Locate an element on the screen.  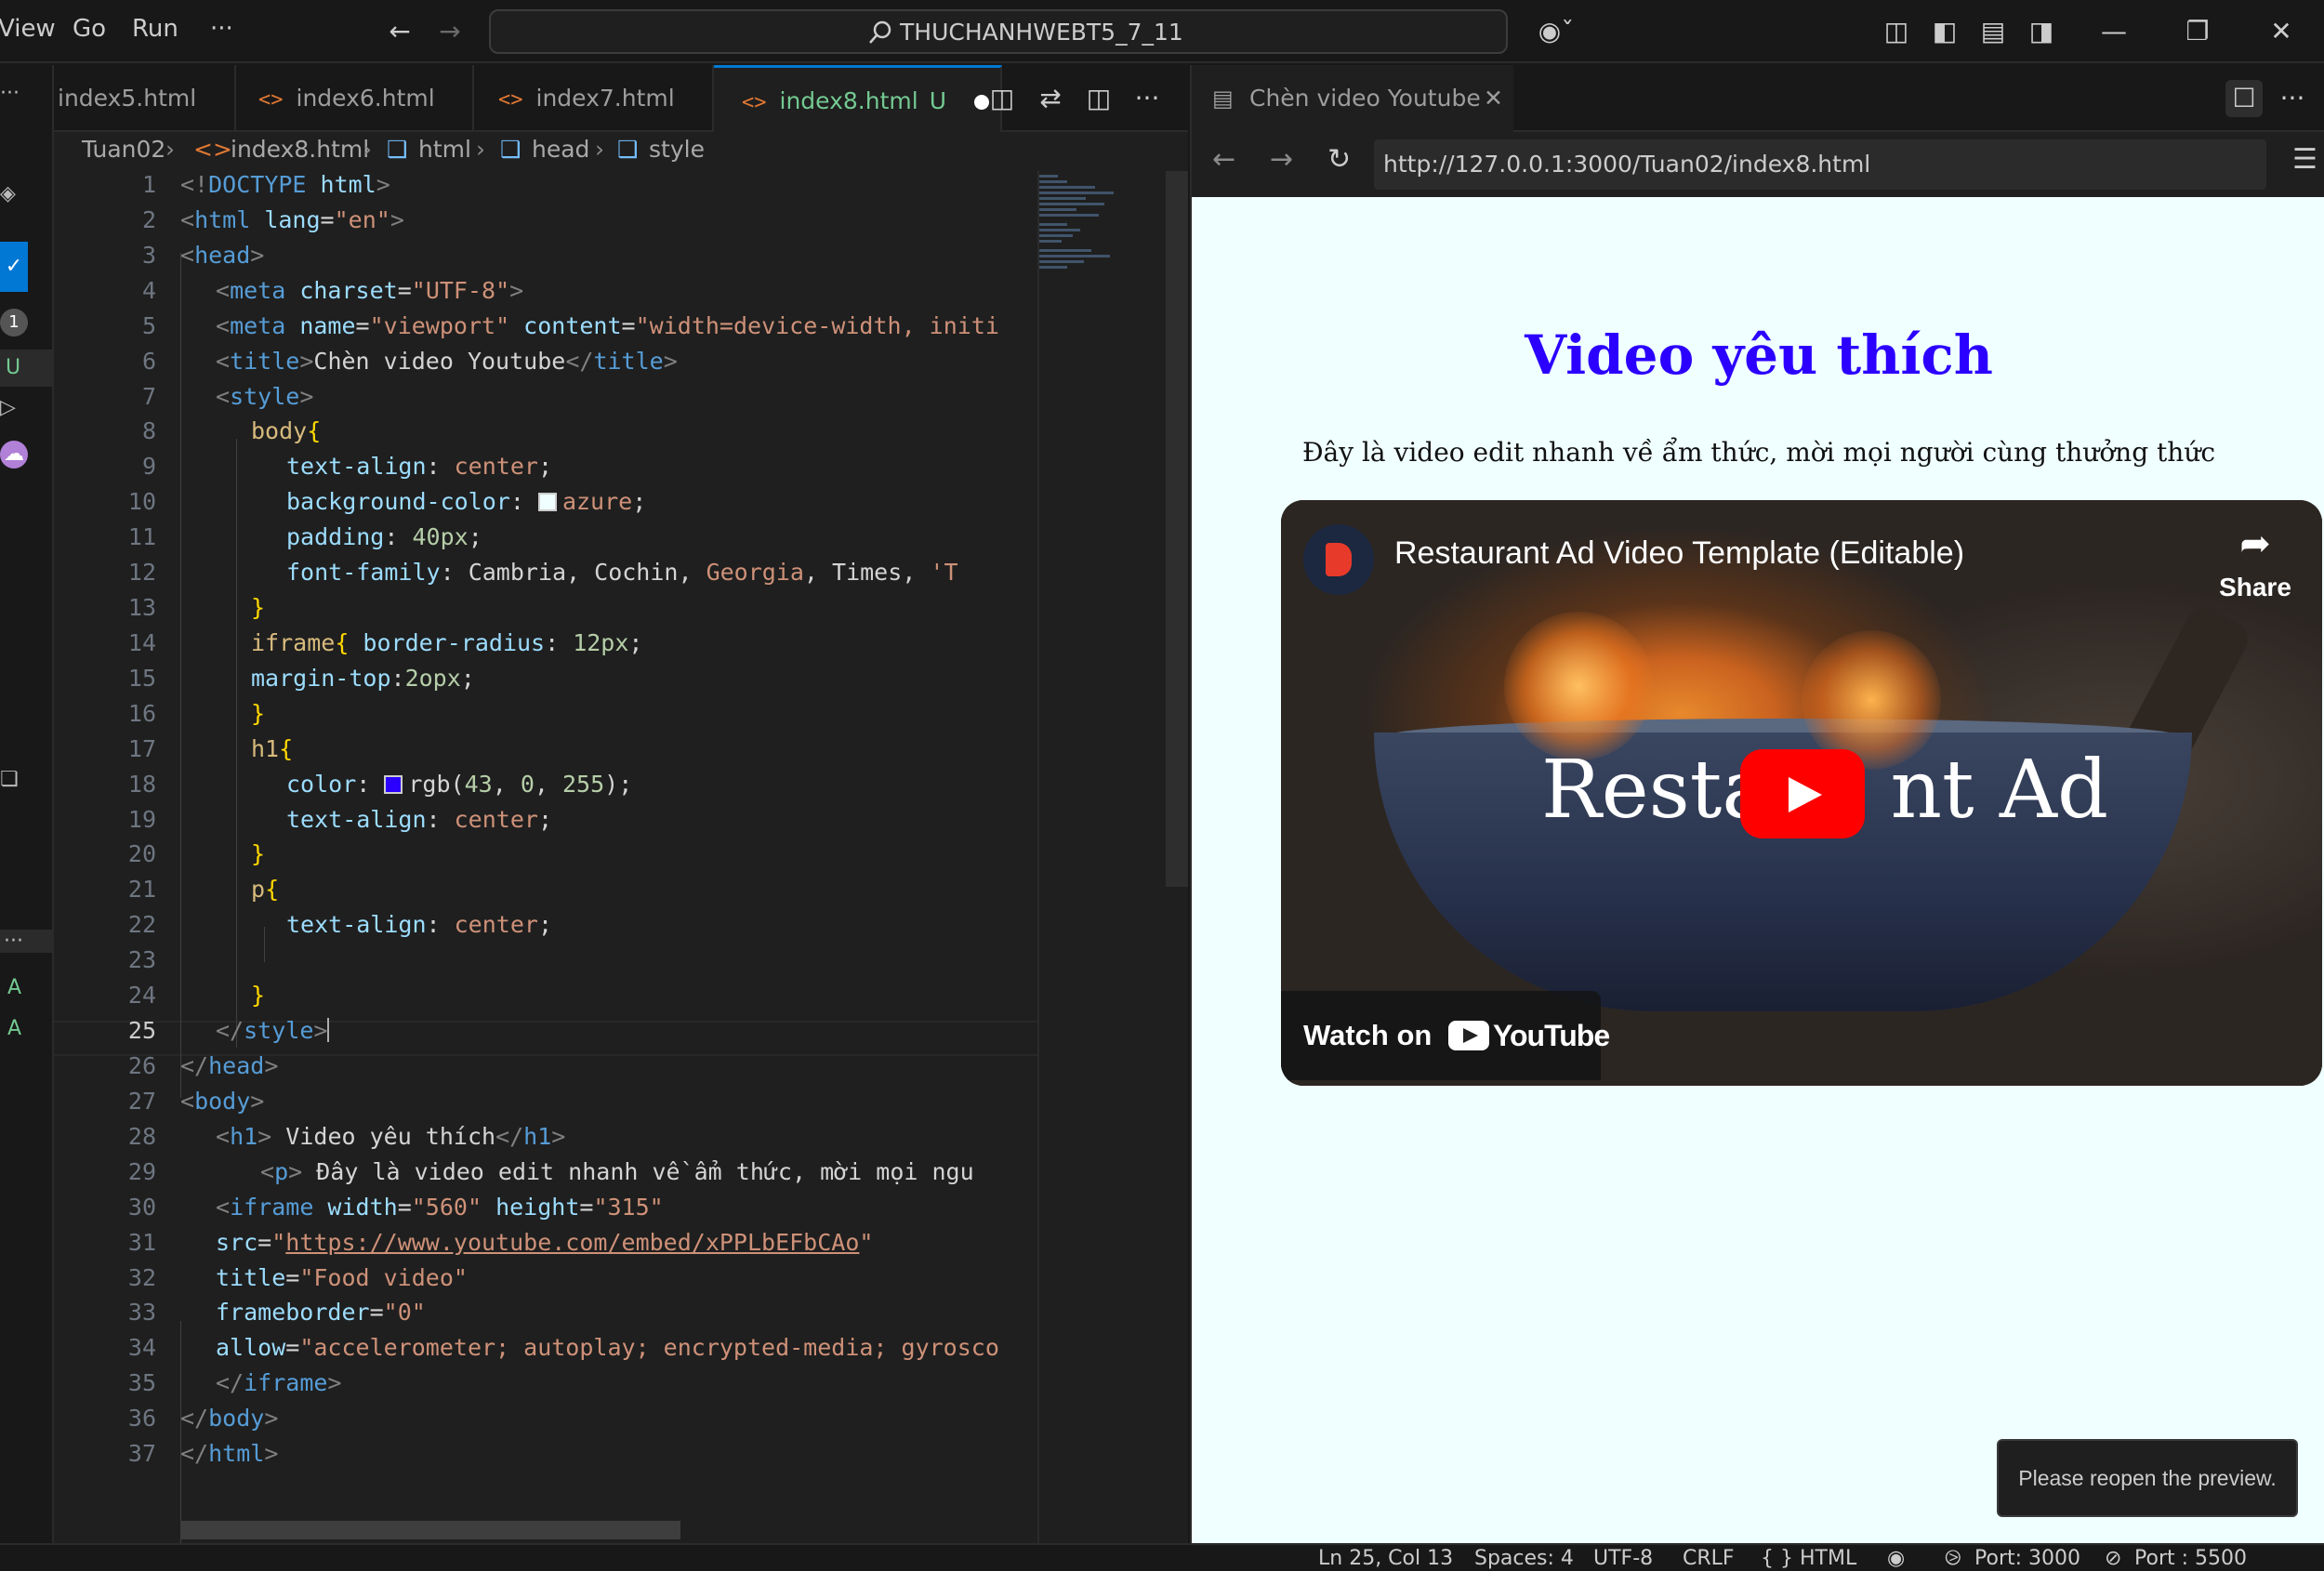
line-number: 21 is located at coordinates (141, 890).